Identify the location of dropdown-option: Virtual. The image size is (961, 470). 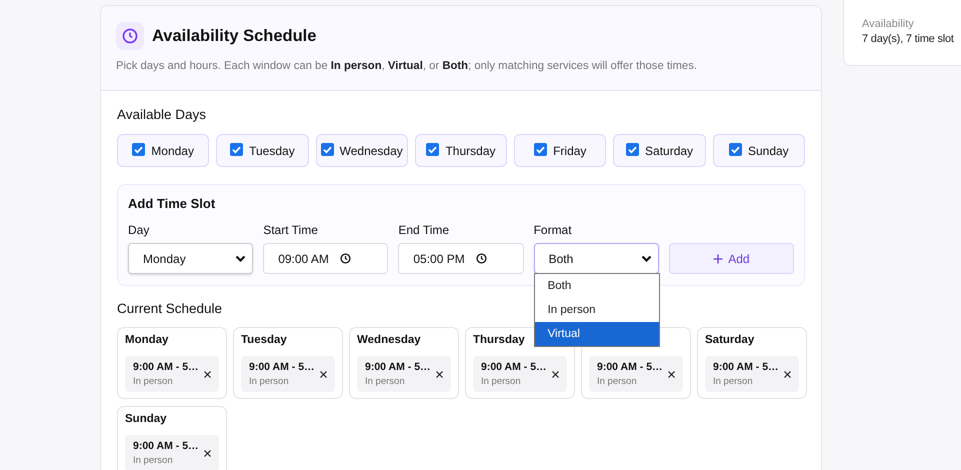
(596, 334).